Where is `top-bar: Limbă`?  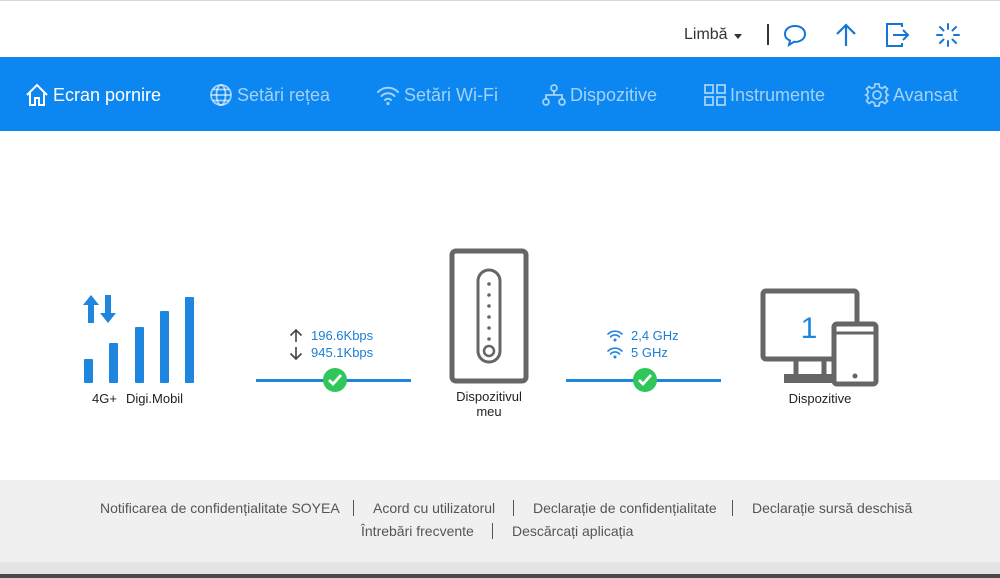 top-bar: Limbă is located at coordinates (500, 28).